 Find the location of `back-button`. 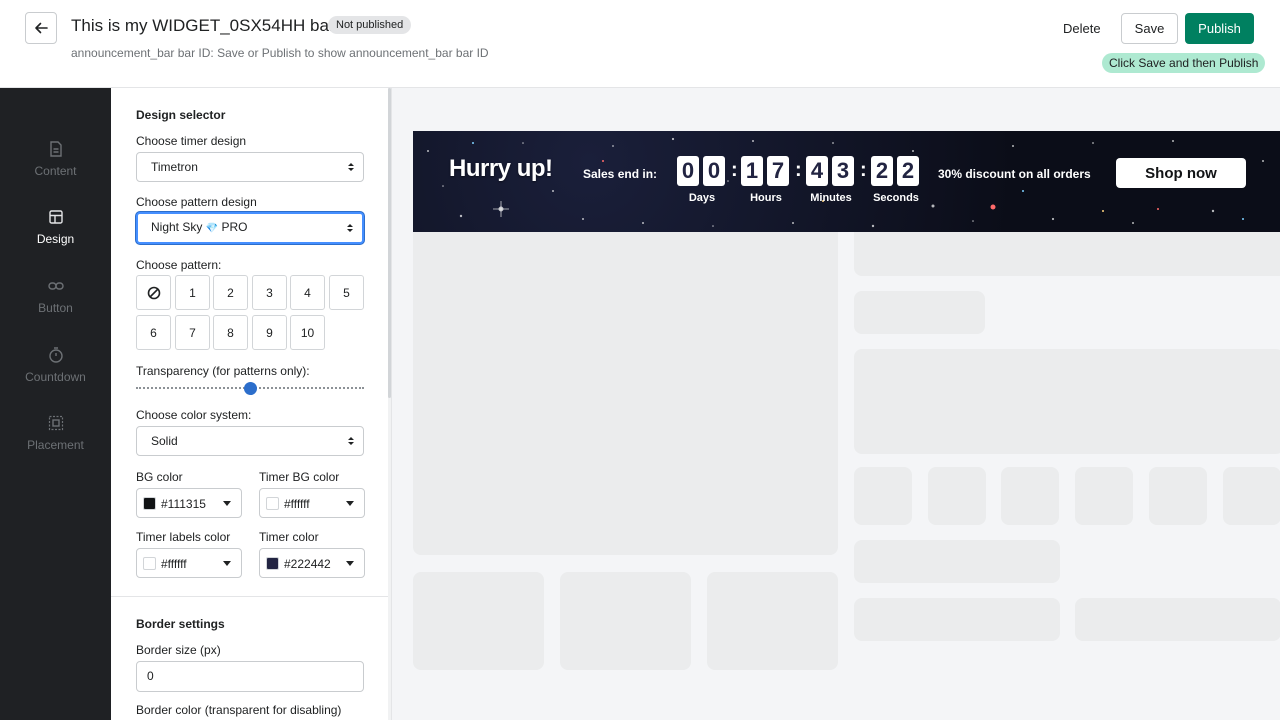

back-button is located at coordinates (41, 28).